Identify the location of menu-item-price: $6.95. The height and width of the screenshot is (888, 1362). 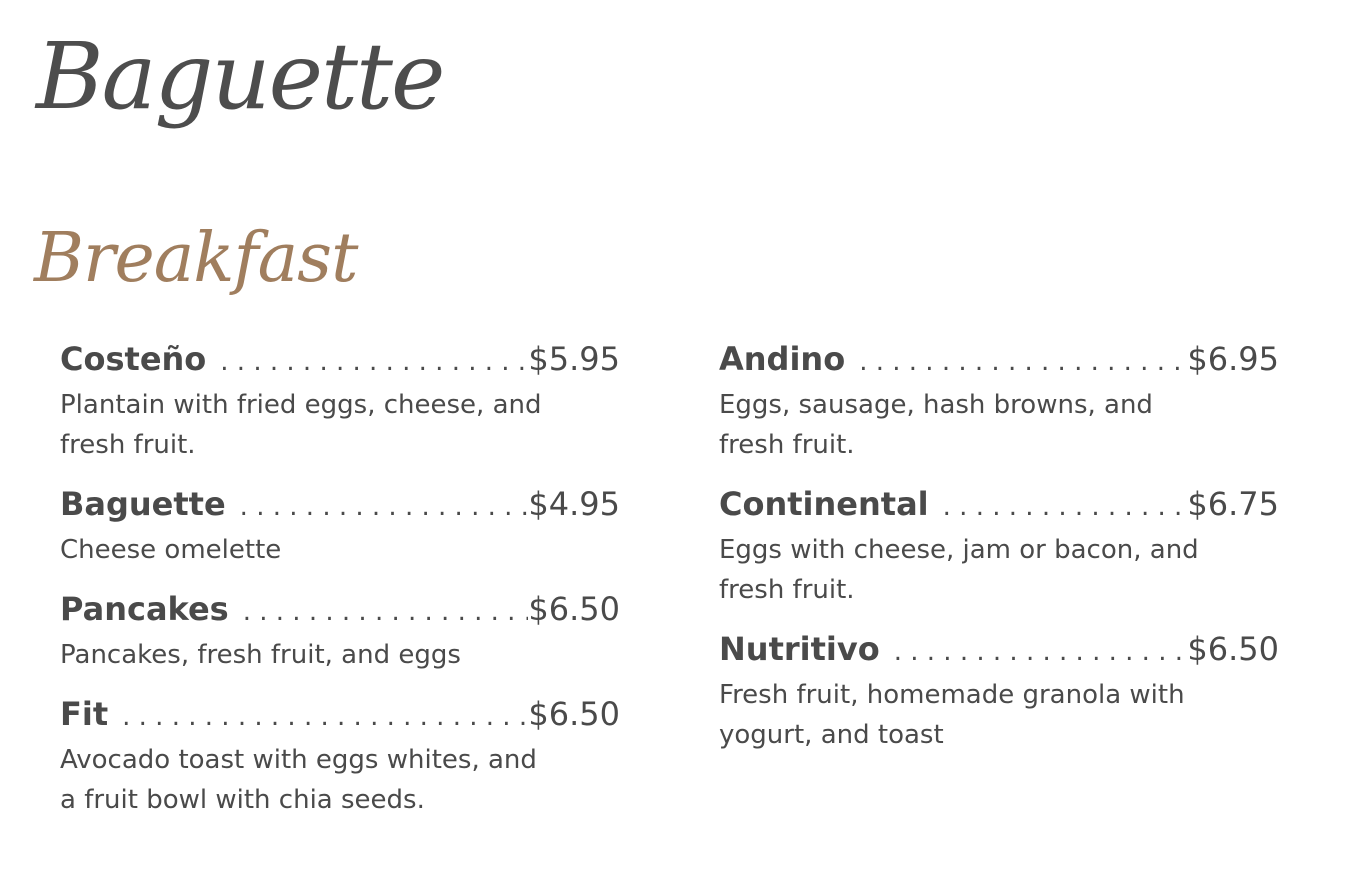
(1233, 359).